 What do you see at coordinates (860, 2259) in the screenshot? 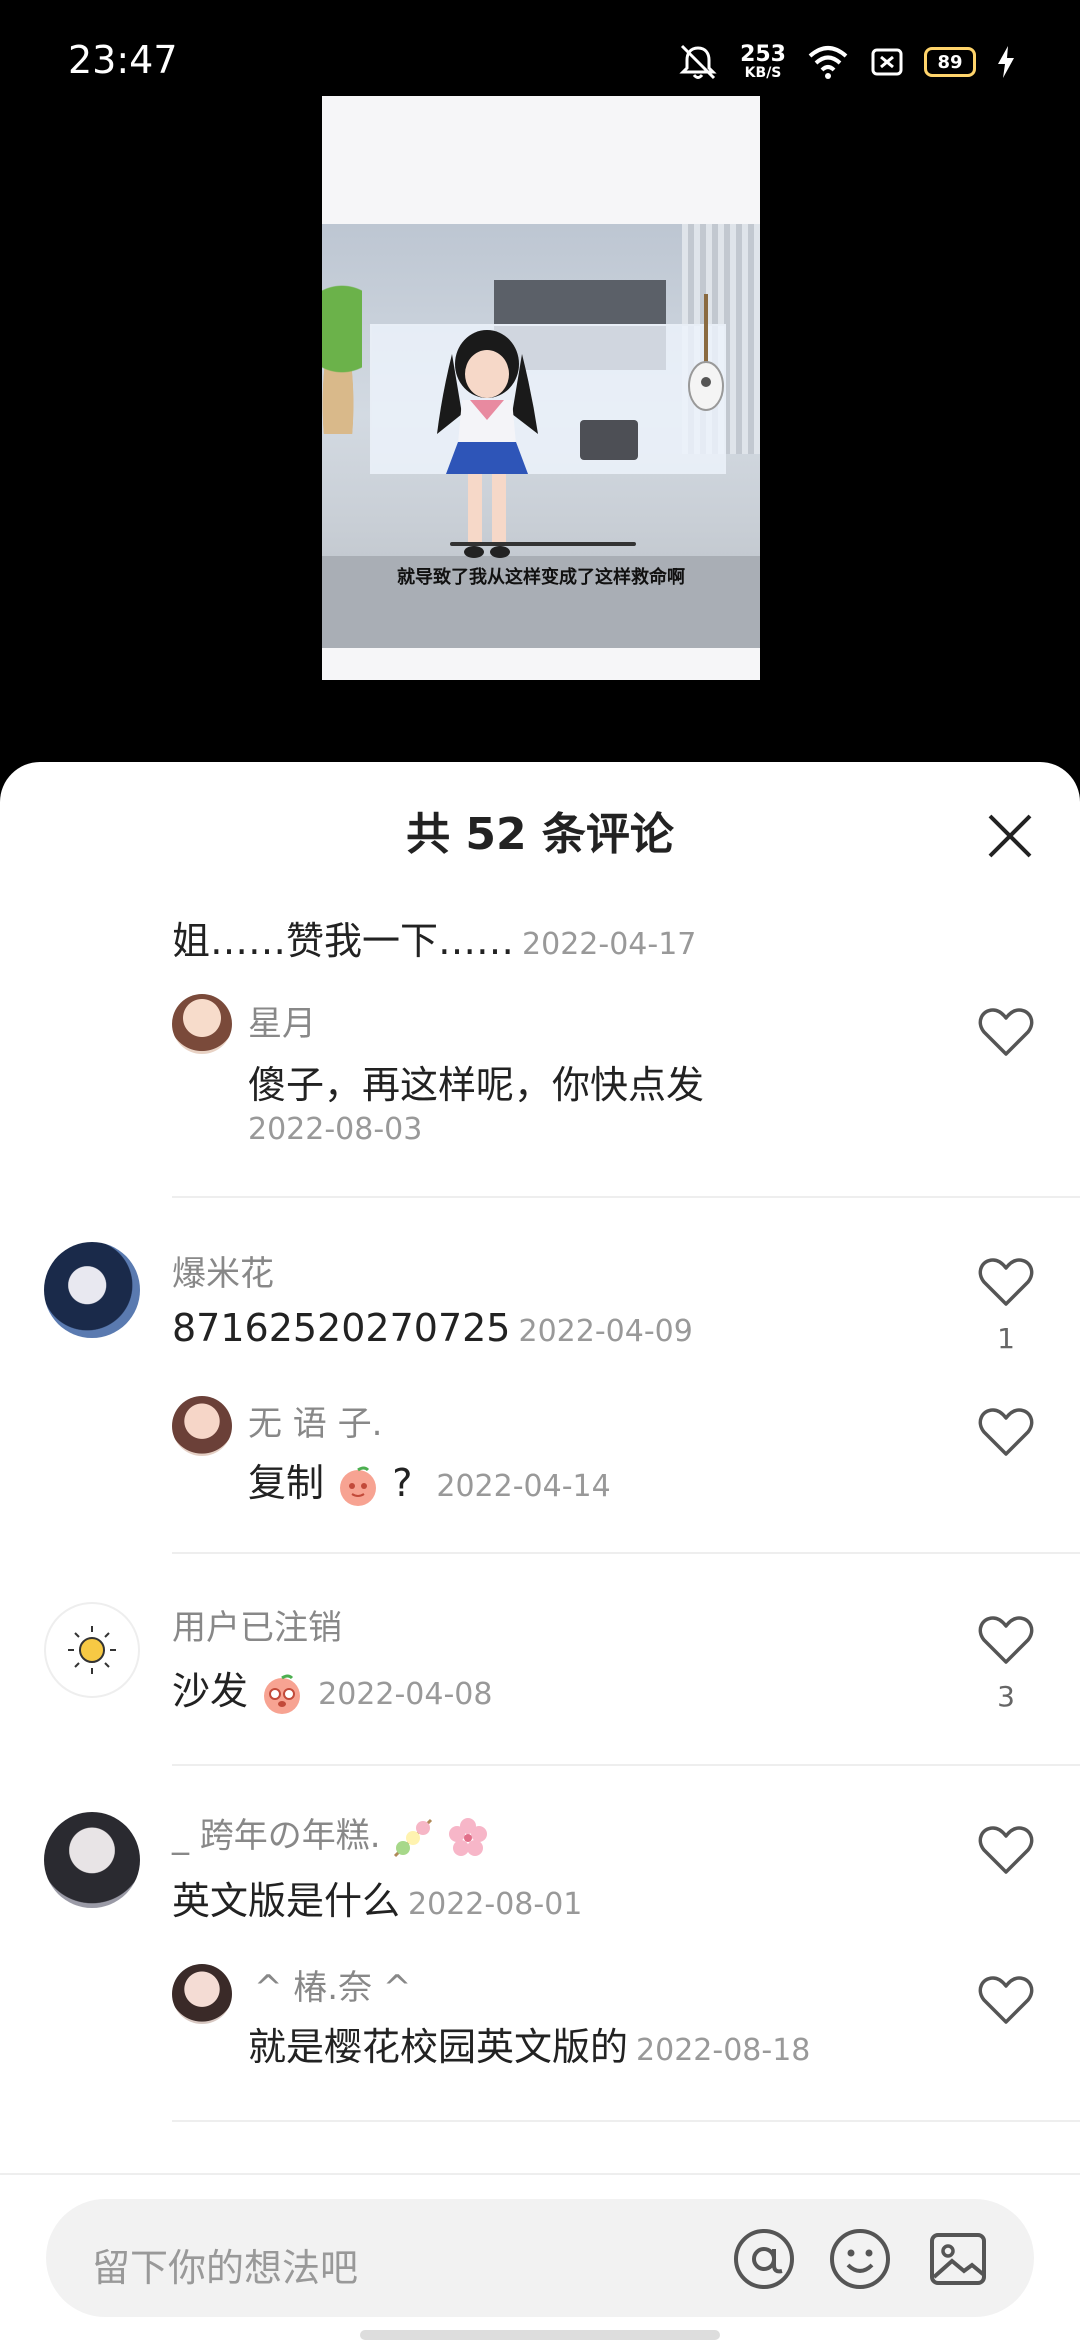
I see `emoji-icon` at bounding box center [860, 2259].